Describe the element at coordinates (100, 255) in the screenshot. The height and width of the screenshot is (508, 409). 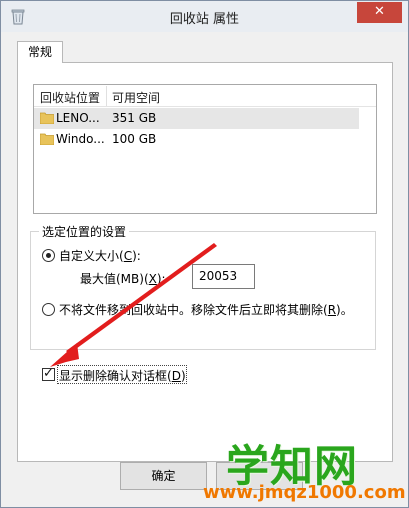
I see `custom-size-label: 自定义大小(C):` at that location.